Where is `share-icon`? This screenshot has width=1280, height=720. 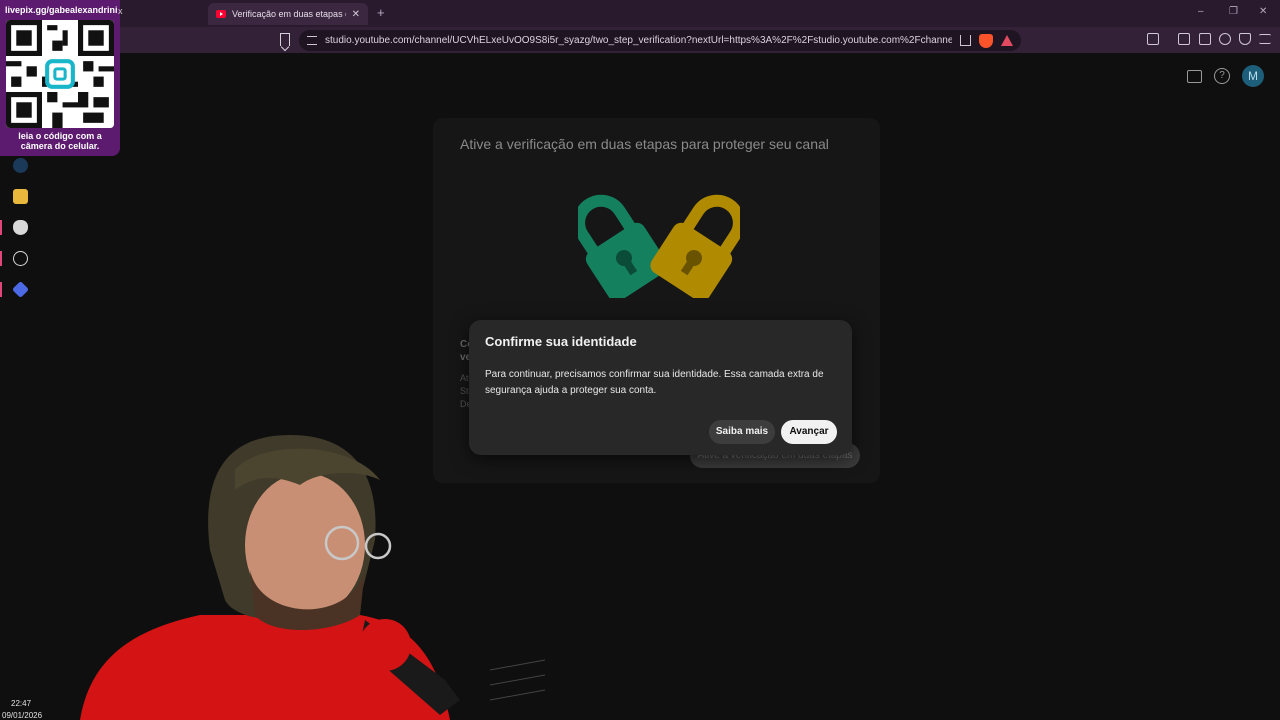 share-icon is located at coordinates (965, 40).